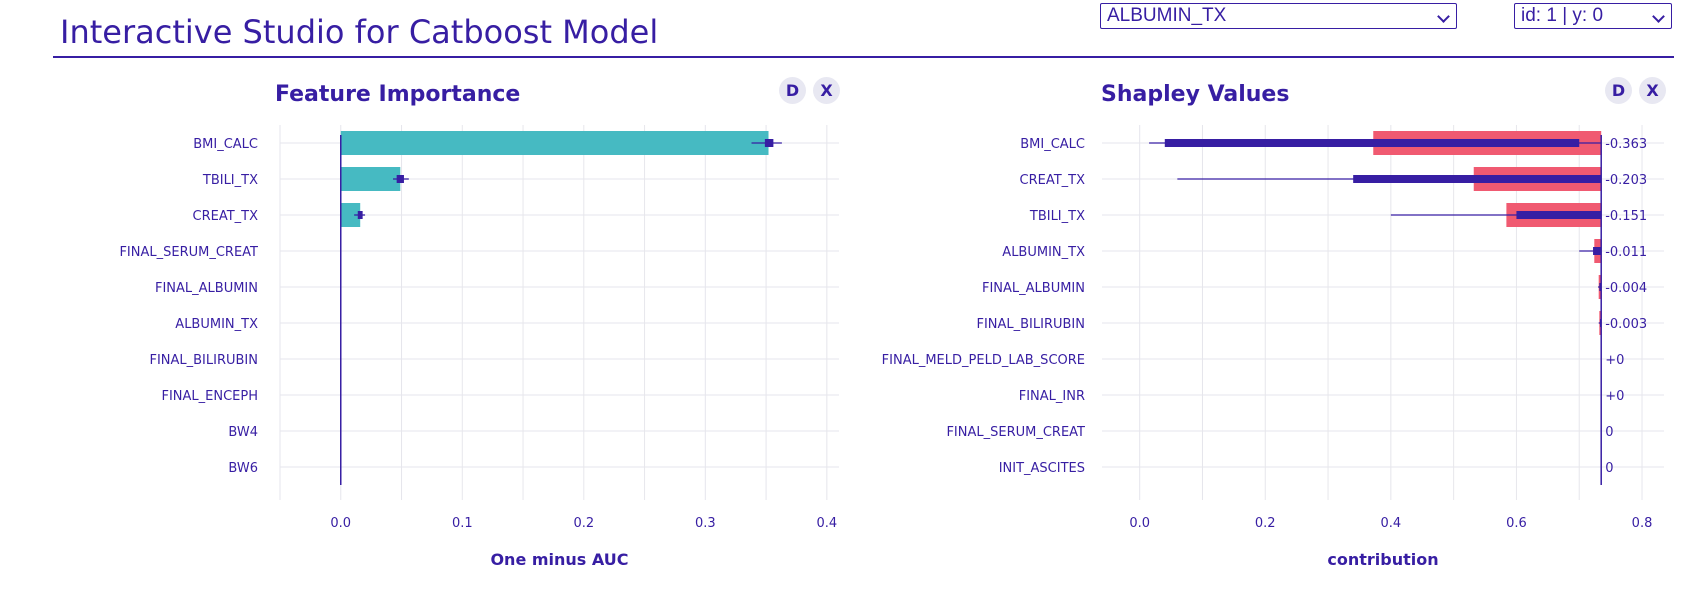 This screenshot has width=1704, height=598. I want to click on fi-describe-button: D, so click(792, 90).